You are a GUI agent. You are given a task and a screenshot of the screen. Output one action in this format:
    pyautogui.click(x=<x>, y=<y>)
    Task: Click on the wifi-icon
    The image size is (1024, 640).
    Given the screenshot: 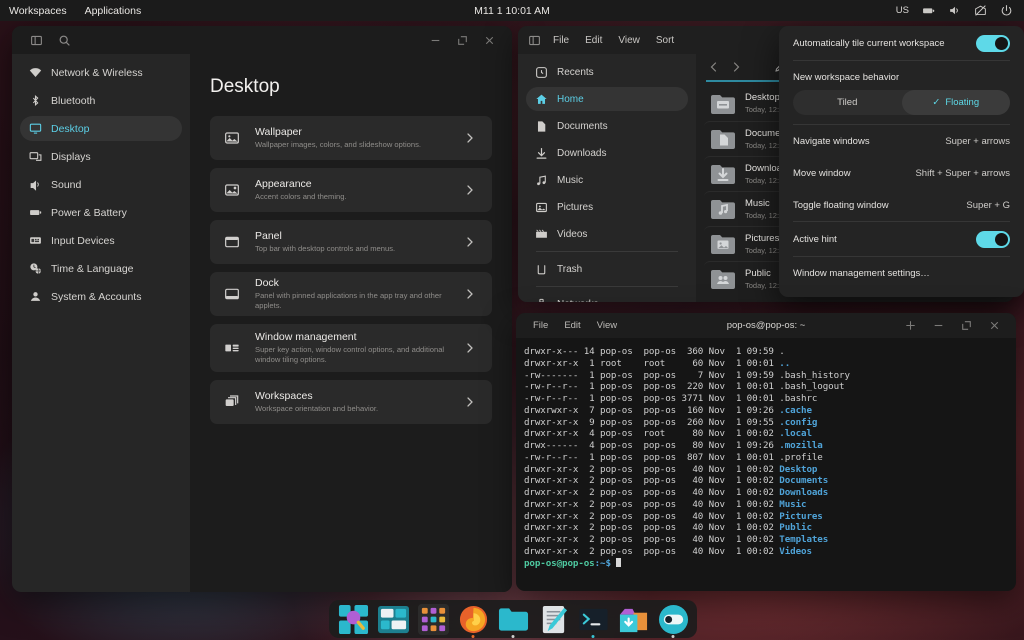 What is the action you would take?
    pyautogui.click(x=35, y=72)
    